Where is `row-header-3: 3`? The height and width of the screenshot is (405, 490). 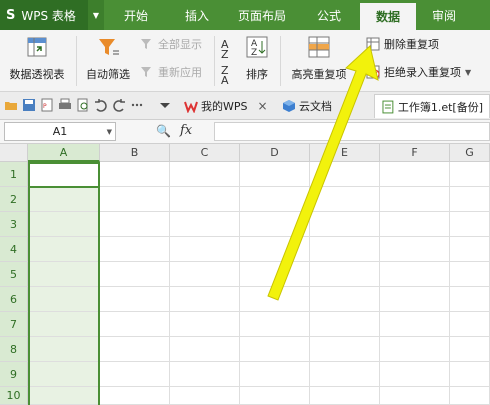
row-header-3: 3 is located at coordinates (14, 224).